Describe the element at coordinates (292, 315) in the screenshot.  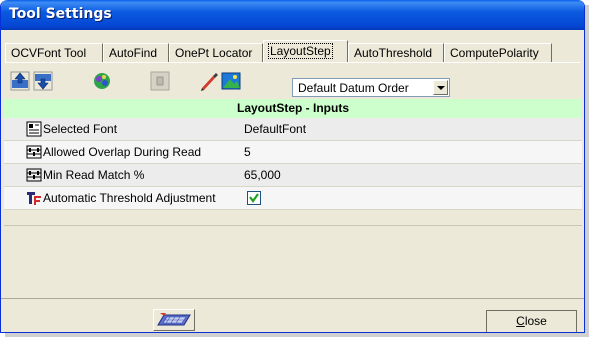
I see `footer: Close` at that location.